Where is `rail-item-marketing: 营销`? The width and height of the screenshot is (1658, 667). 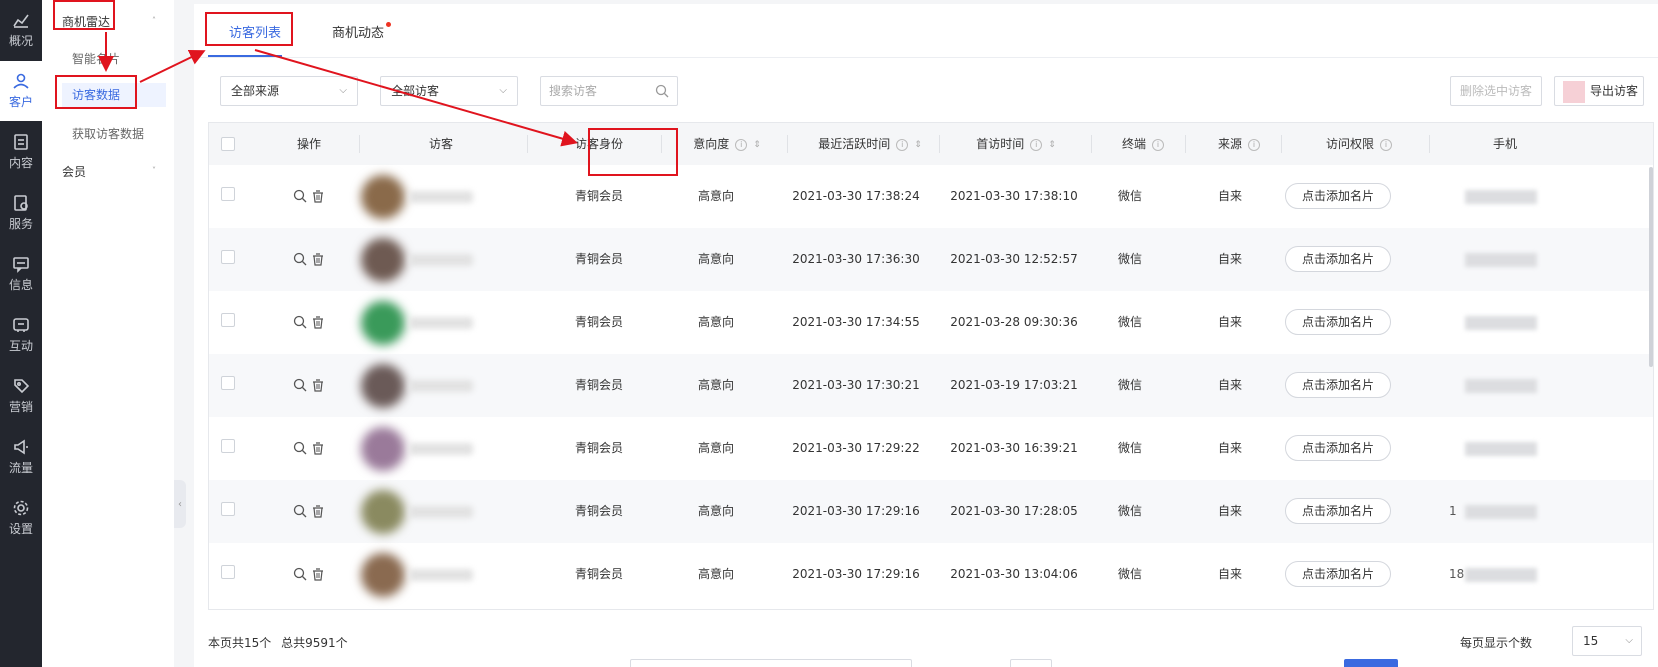 rail-item-marketing: 营销 is located at coordinates (21, 396).